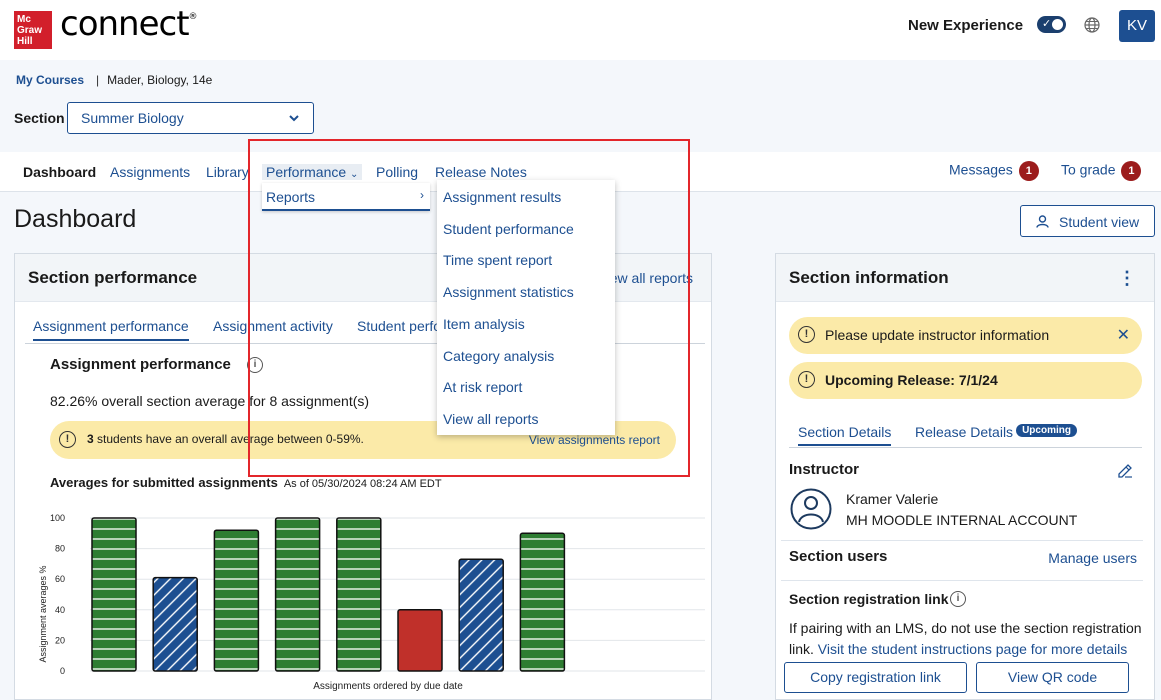 The width and height of the screenshot is (1161, 700). Describe the element at coordinates (140, 364) in the screenshot. I see `assignment-performance-heading: Assignment performance` at that location.